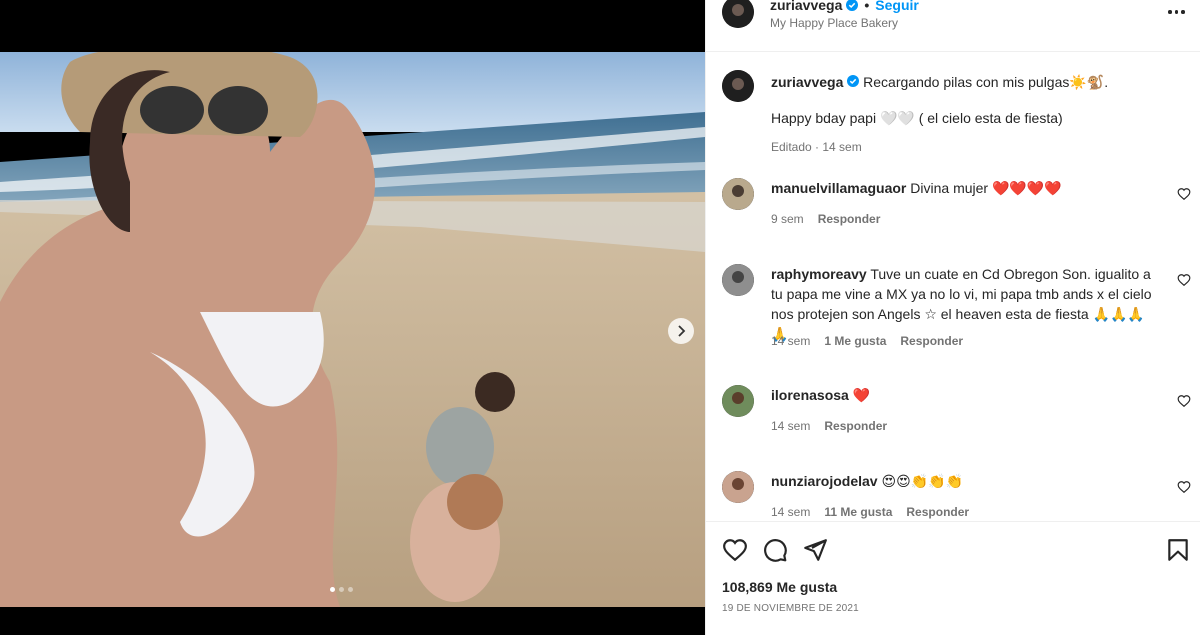 Image resolution: width=1200 pixels, height=635 pixels. I want to click on post-actions: 108,869 Me gusta 19 DE NOVIEMBRE DE 2021, so click(953, 578).